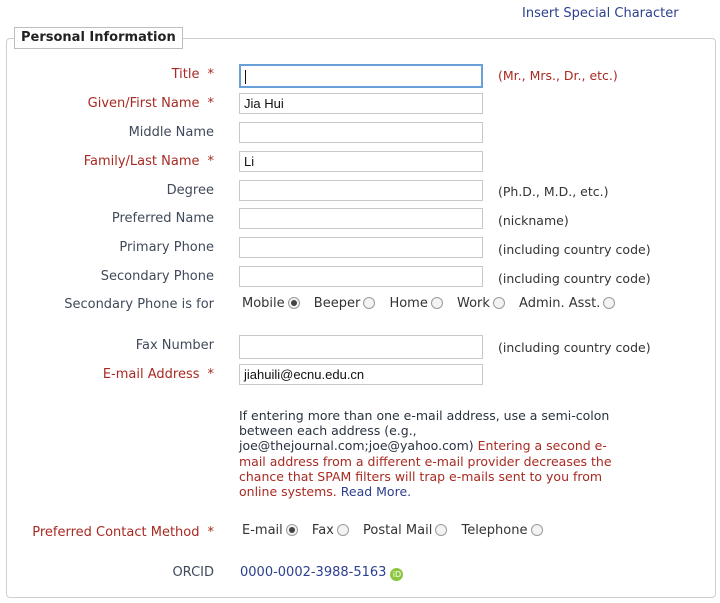 This screenshot has height=603, width=720. I want to click on email-label: E-mail Address *, so click(158, 374).